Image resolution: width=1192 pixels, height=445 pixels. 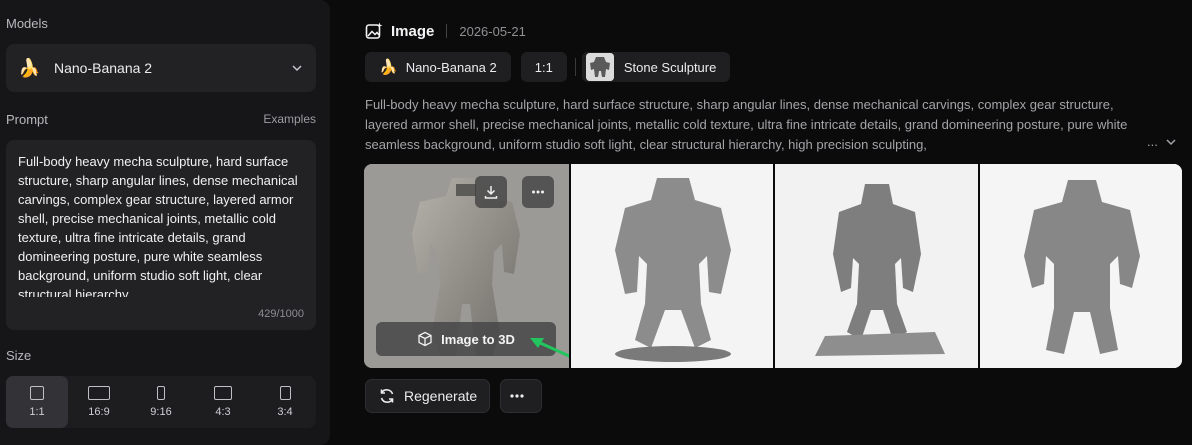 I want to click on prompt-label: Prompt, so click(x=27, y=119).